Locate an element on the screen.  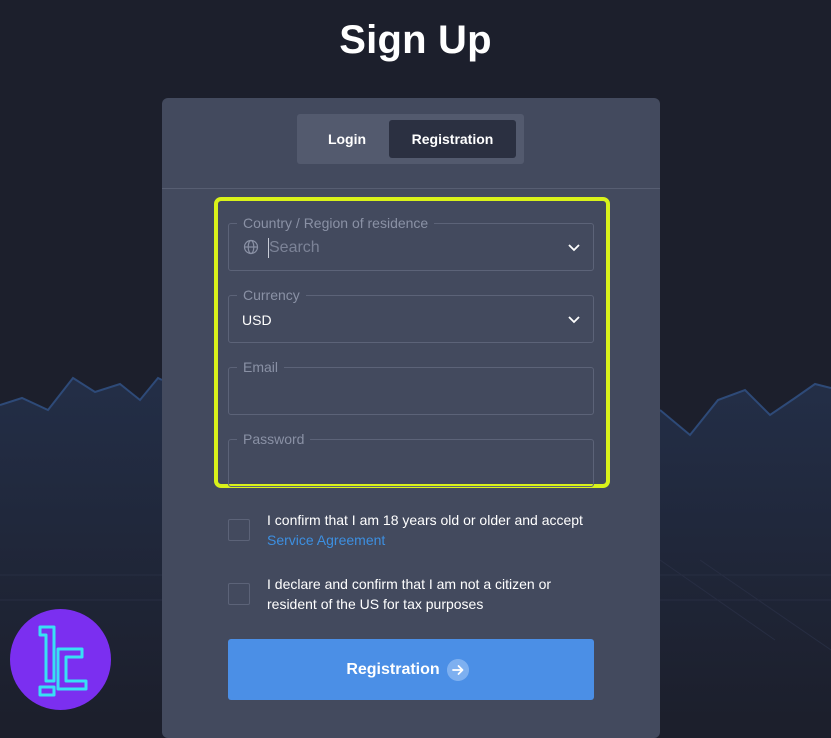
country-legend: Country / Region of residence is located at coordinates (336, 223).